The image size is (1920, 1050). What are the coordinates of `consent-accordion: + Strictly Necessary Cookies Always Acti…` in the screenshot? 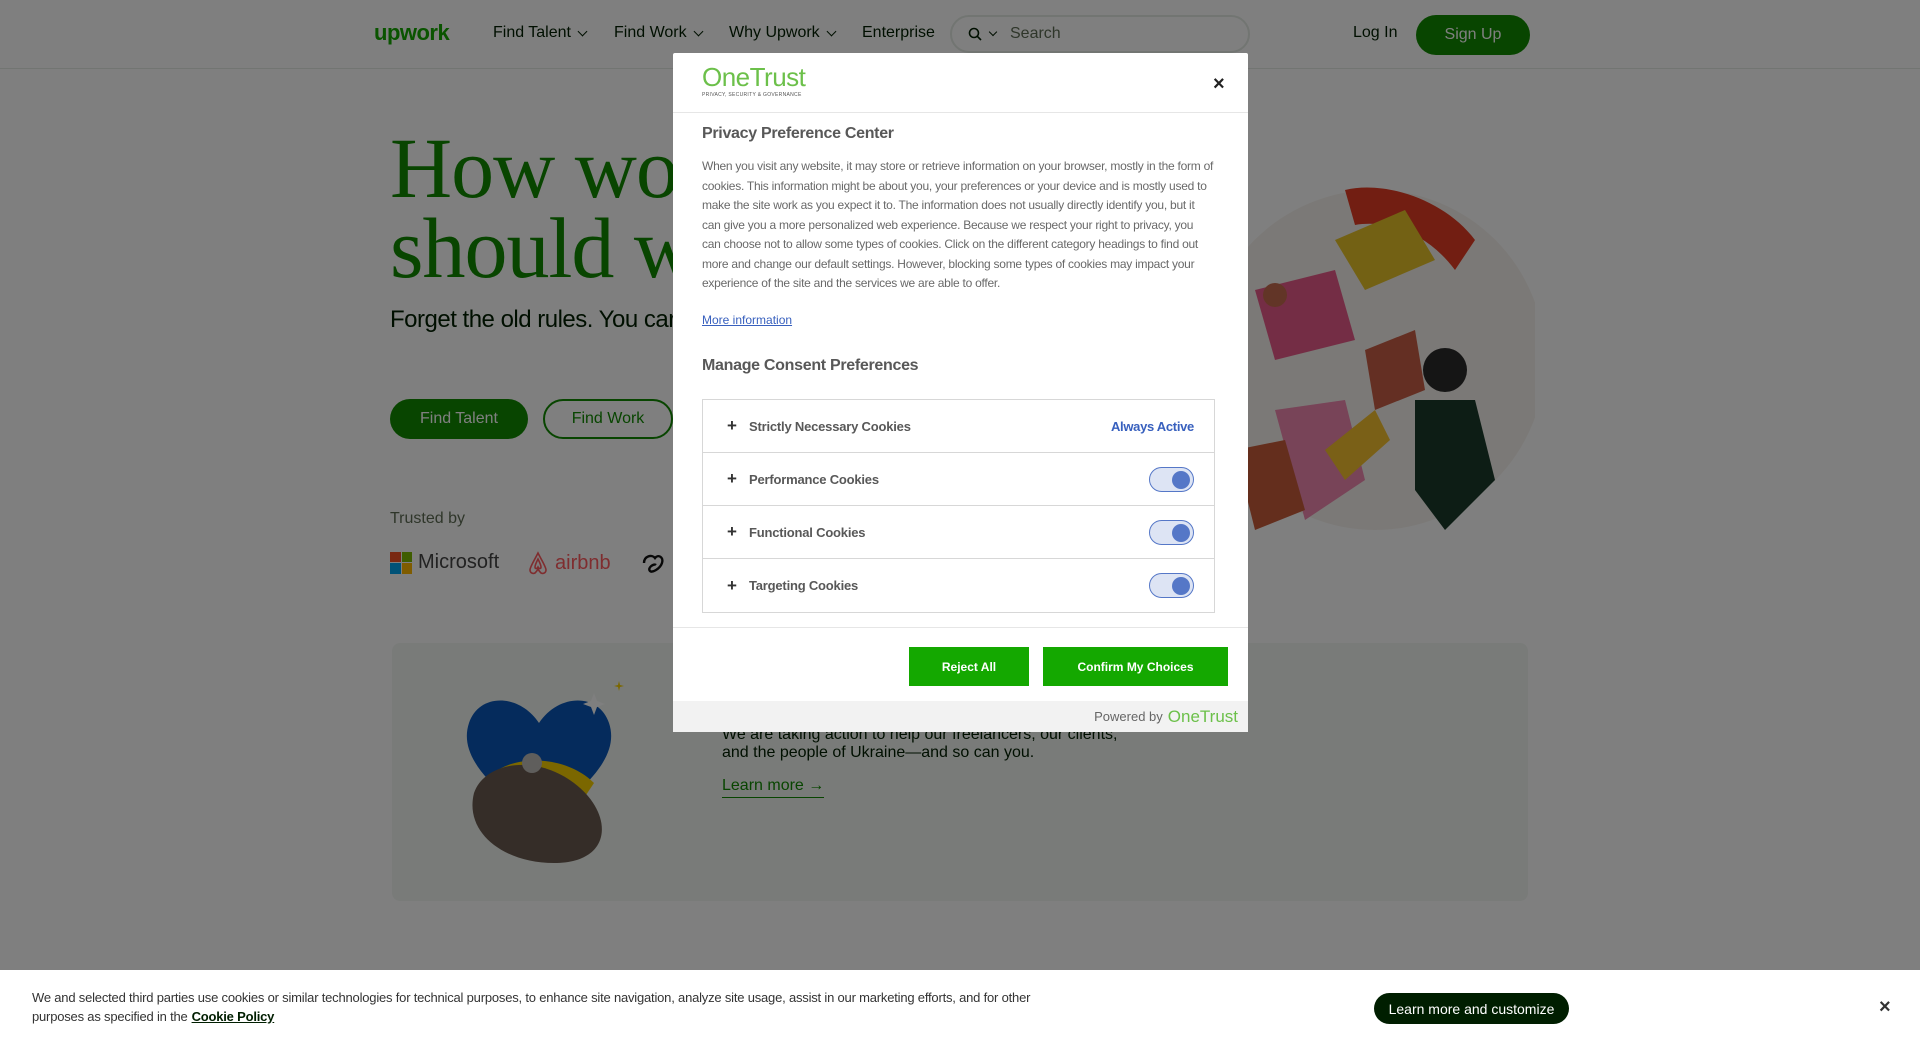 It's located at (958, 506).